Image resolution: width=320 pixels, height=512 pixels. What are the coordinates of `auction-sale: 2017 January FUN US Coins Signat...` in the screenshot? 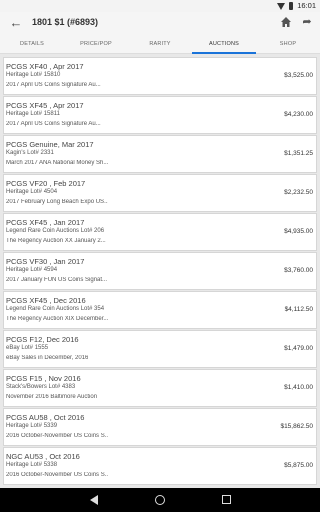 It's located at (57, 280).